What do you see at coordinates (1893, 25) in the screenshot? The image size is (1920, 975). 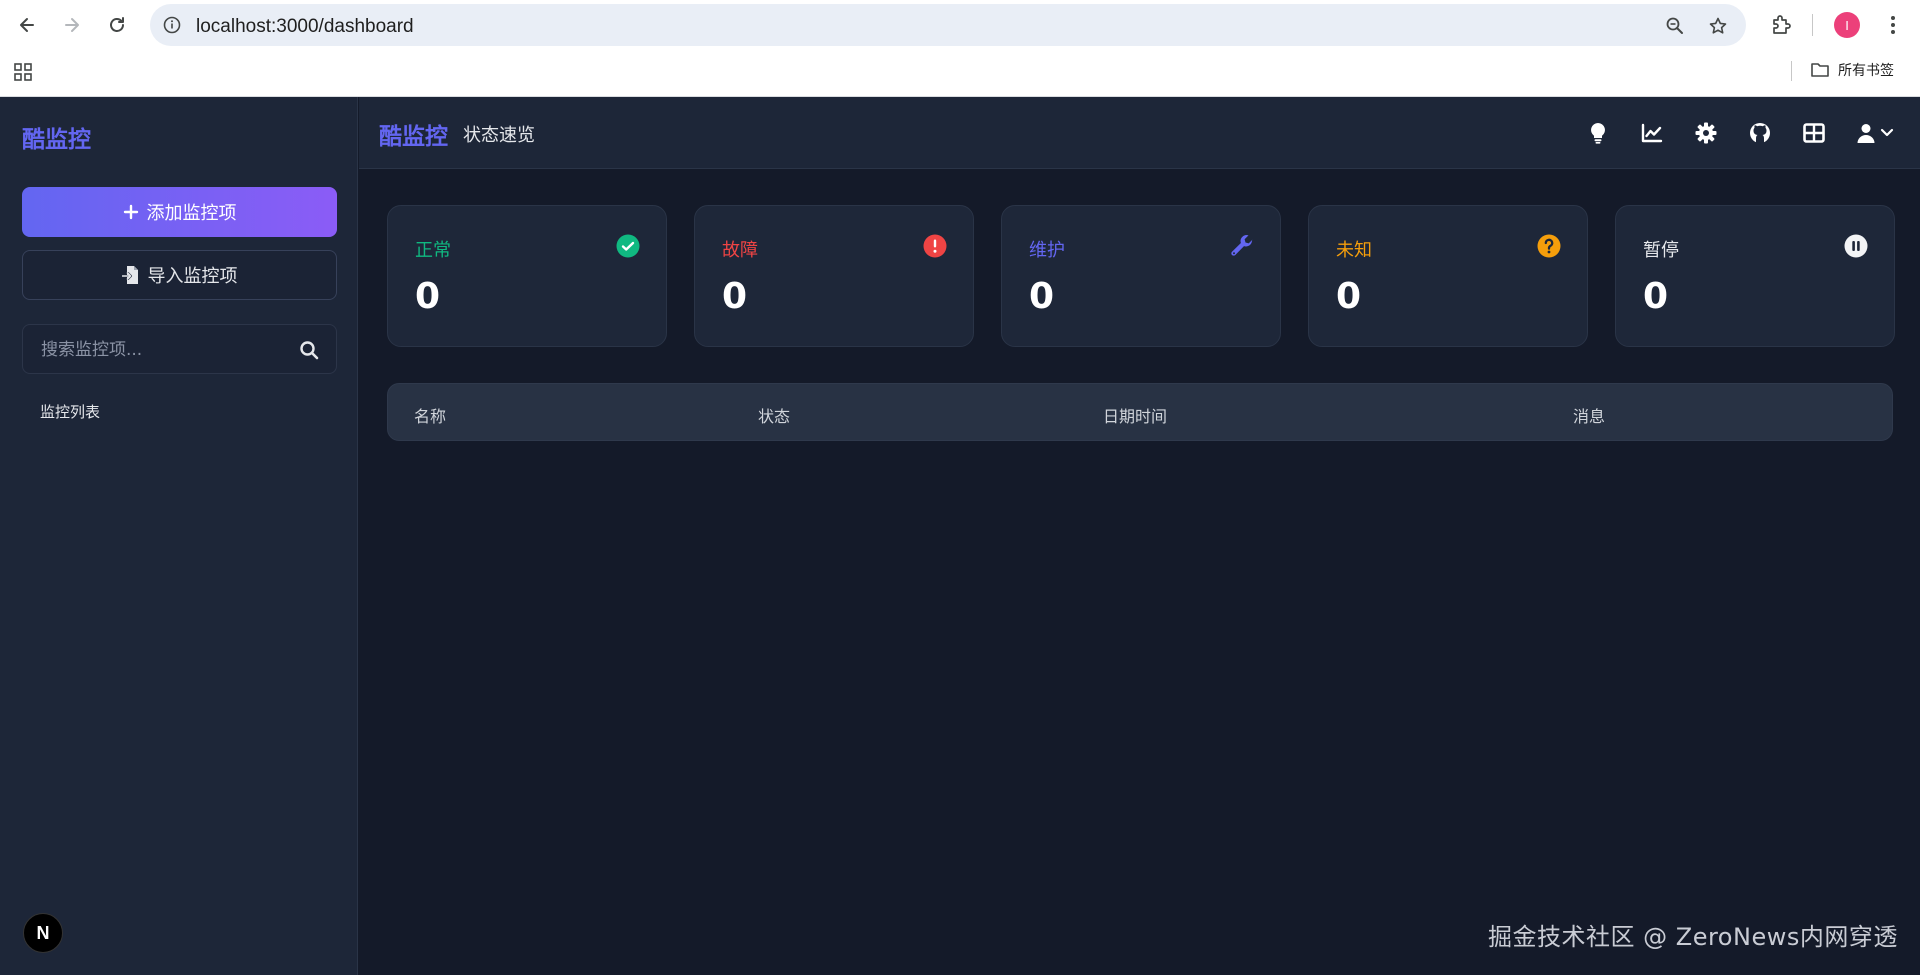 I see `menu-kebab-icon` at bounding box center [1893, 25].